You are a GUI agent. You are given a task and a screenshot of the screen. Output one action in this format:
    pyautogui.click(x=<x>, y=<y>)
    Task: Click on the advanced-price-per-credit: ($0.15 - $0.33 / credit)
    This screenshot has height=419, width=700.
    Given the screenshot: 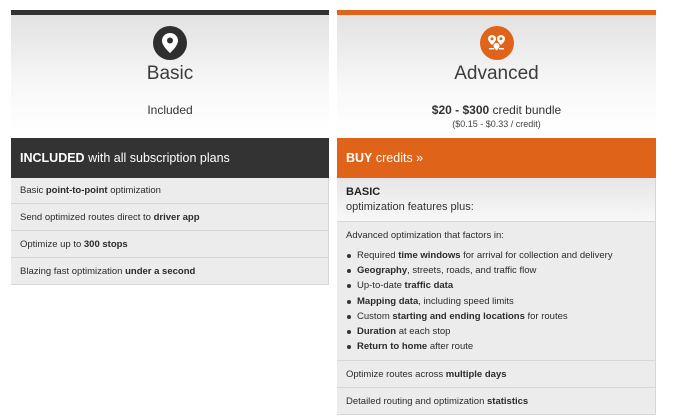 What is the action you would take?
    pyautogui.click(x=496, y=124)
    